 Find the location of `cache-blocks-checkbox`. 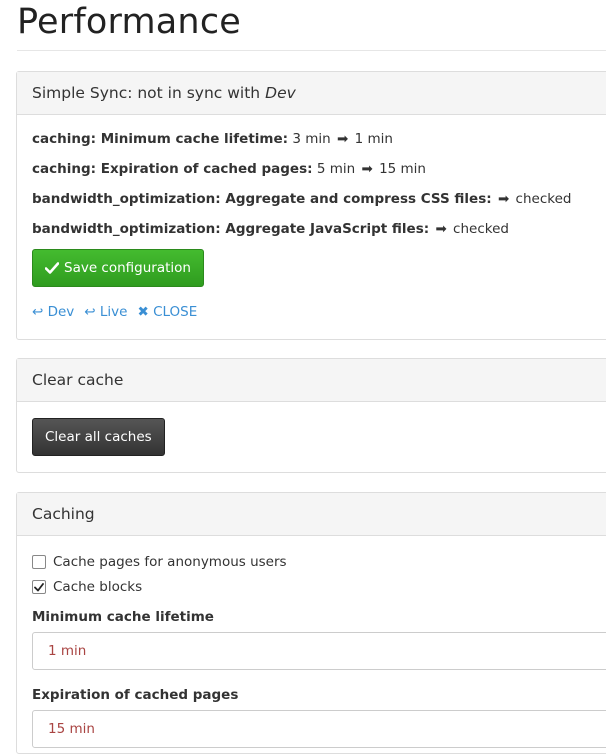

cache-blocks-checkbox is located at coordinates (39, 587).